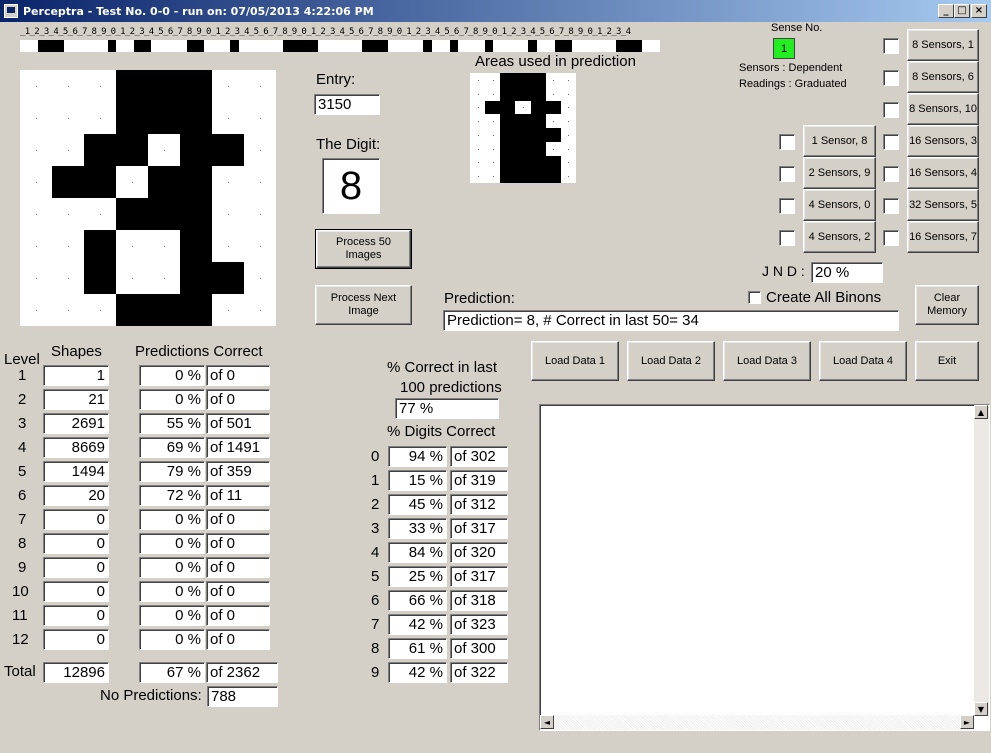  What do you see at coordinates (891, 110) in the screenshot?
I see `sensor-checkbox-r2` at bounding box center [891, 110].